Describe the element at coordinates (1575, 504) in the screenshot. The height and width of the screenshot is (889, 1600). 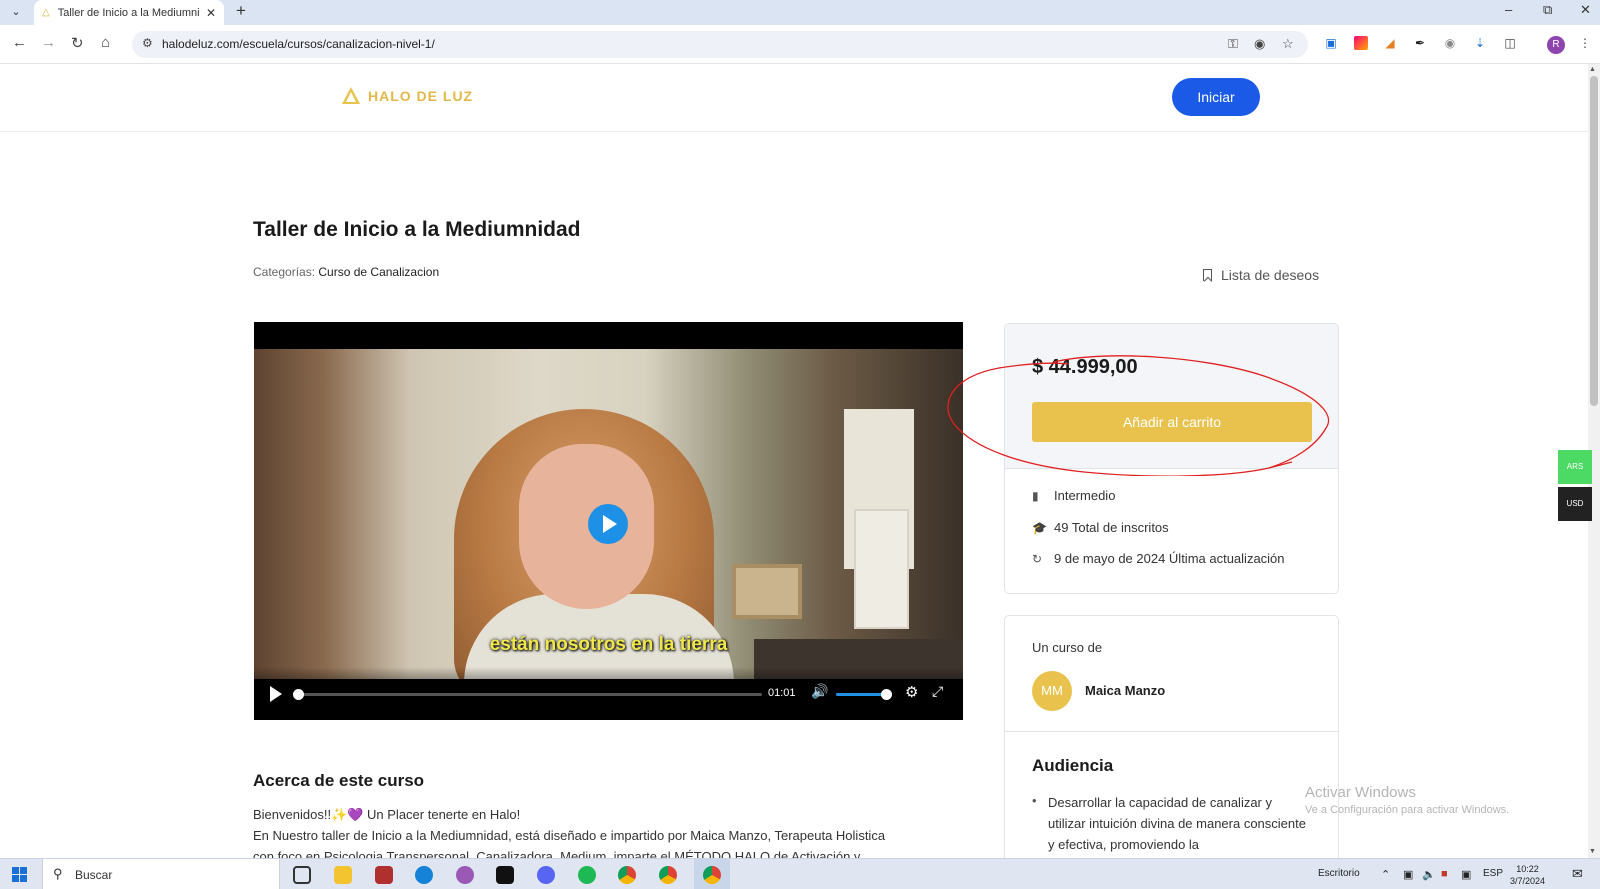
I see `currency-usd-button: USD` at that location.